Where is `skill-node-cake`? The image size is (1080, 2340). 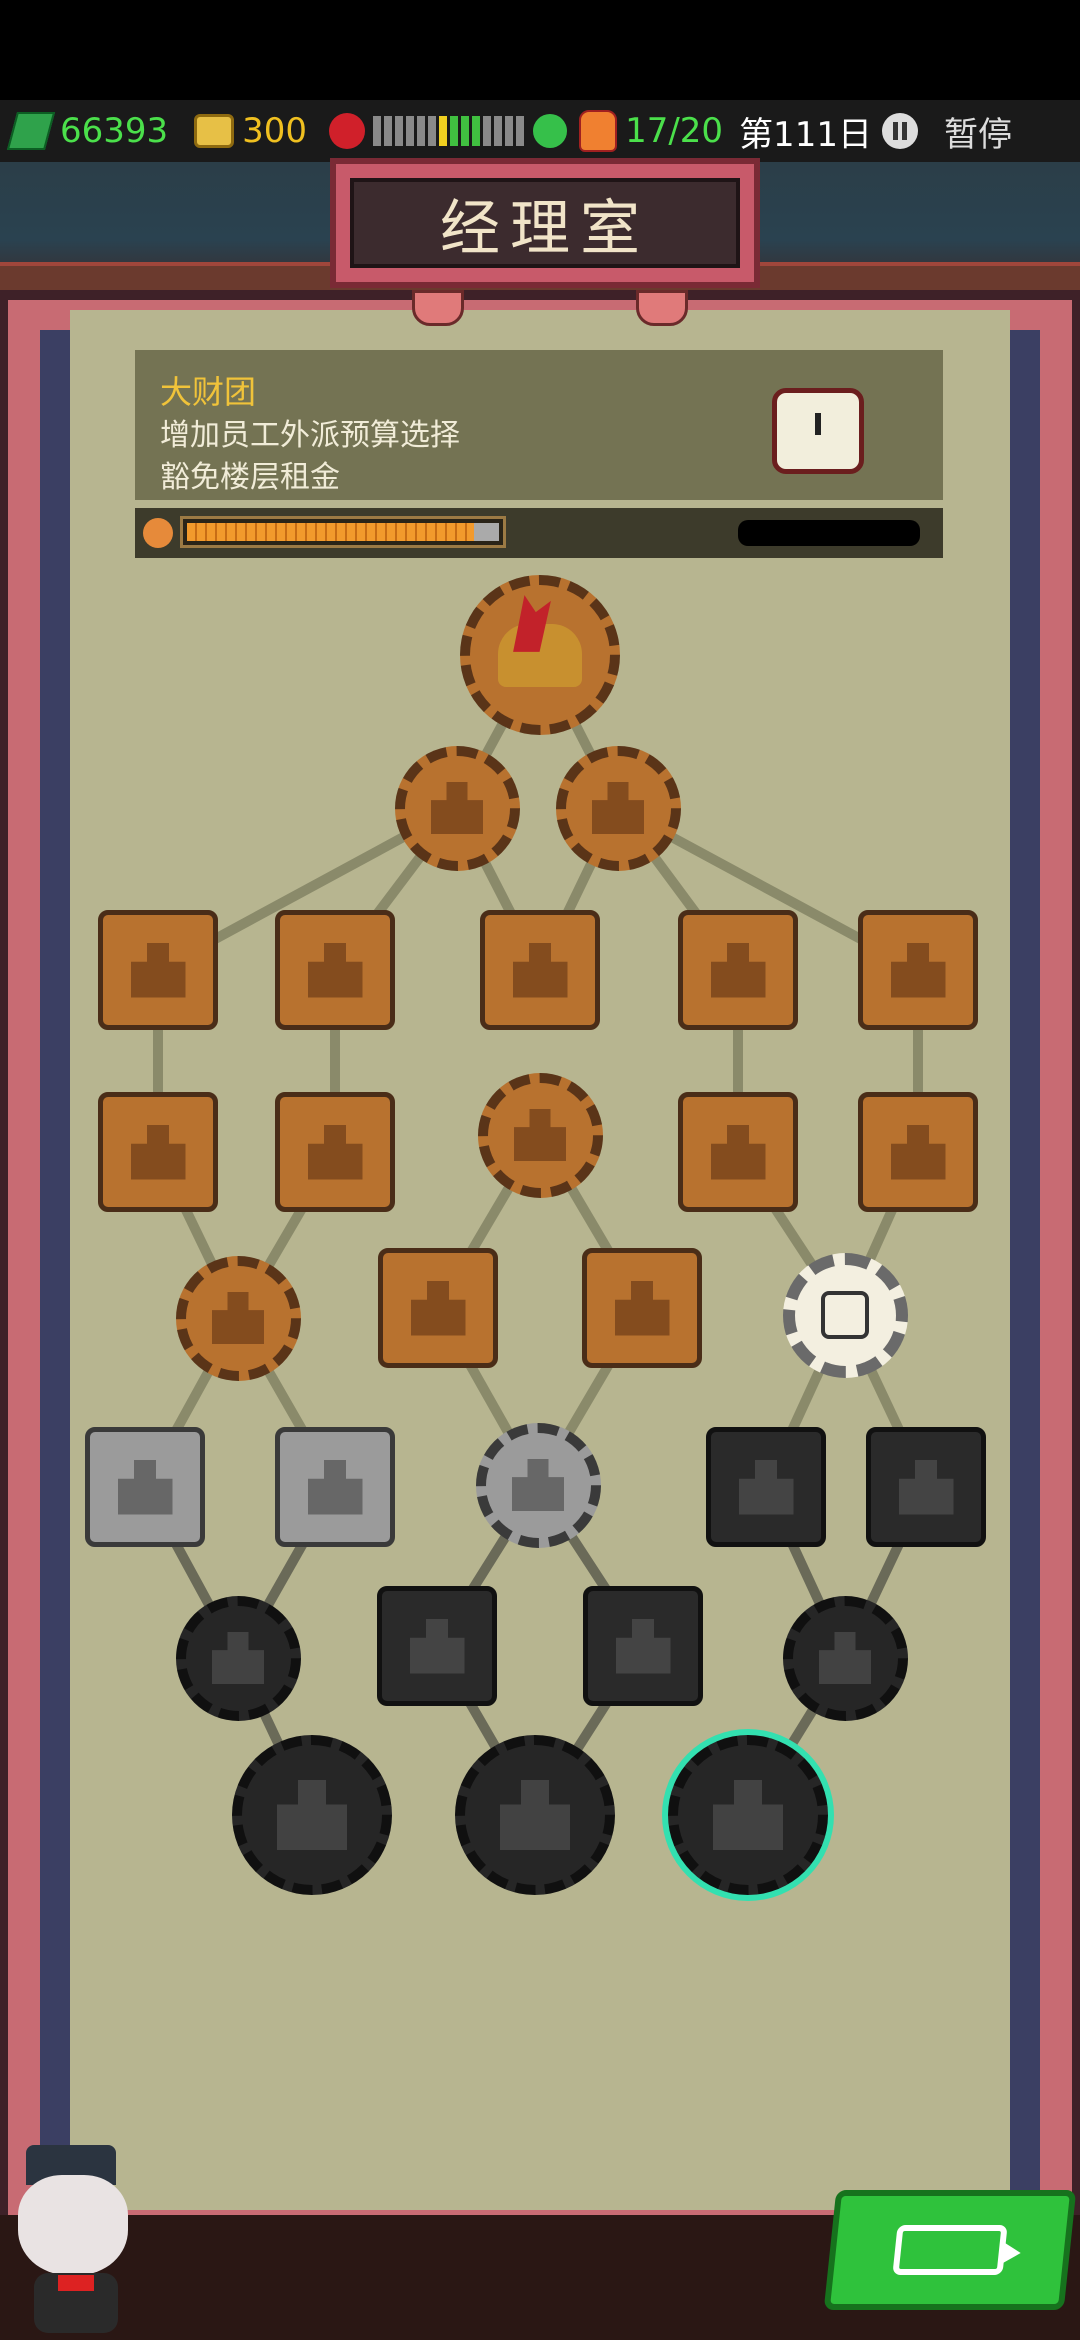 skill-node-cake is located at coordinates (457, 808).